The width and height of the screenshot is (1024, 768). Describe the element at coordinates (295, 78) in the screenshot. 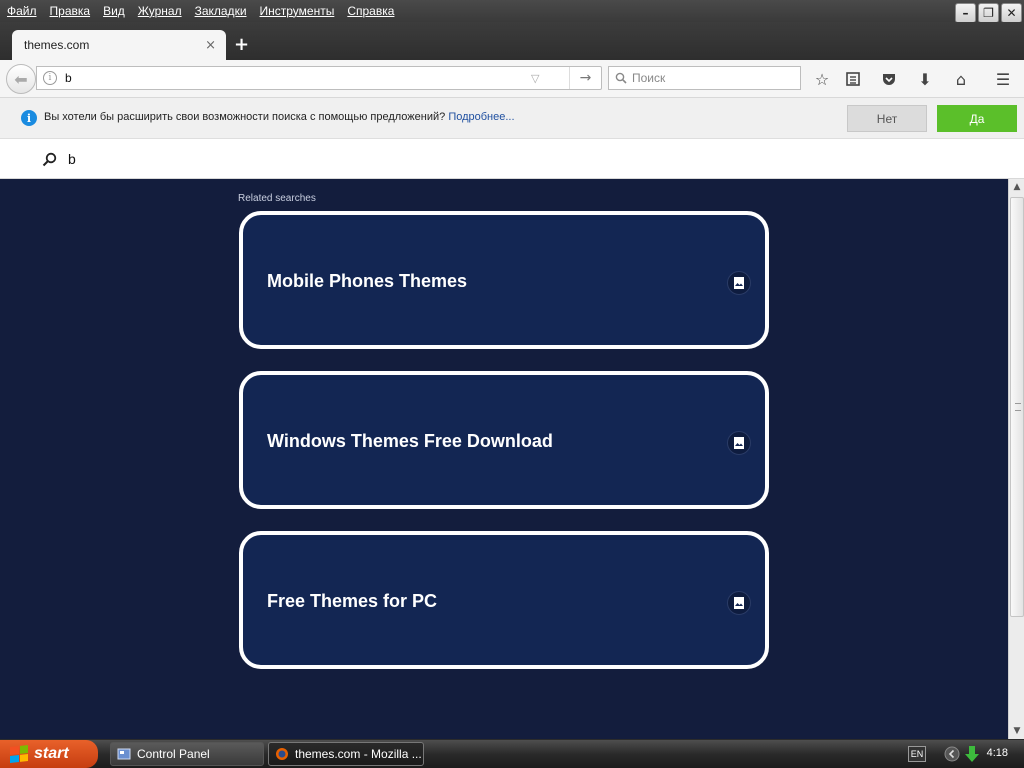

I see `url-input` at that location.